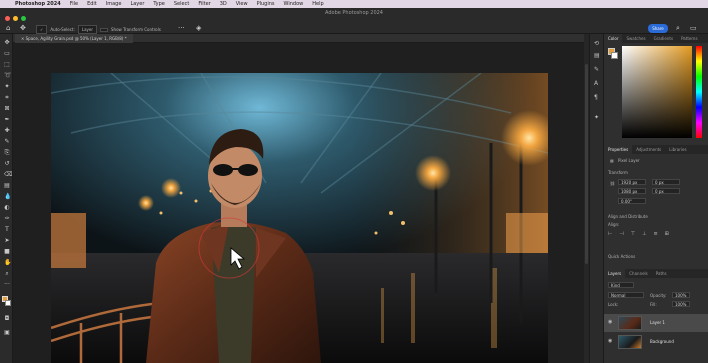 This screenshot has width=708, height=363. I want to click on tab-channels: Channels, so click(638, 273).